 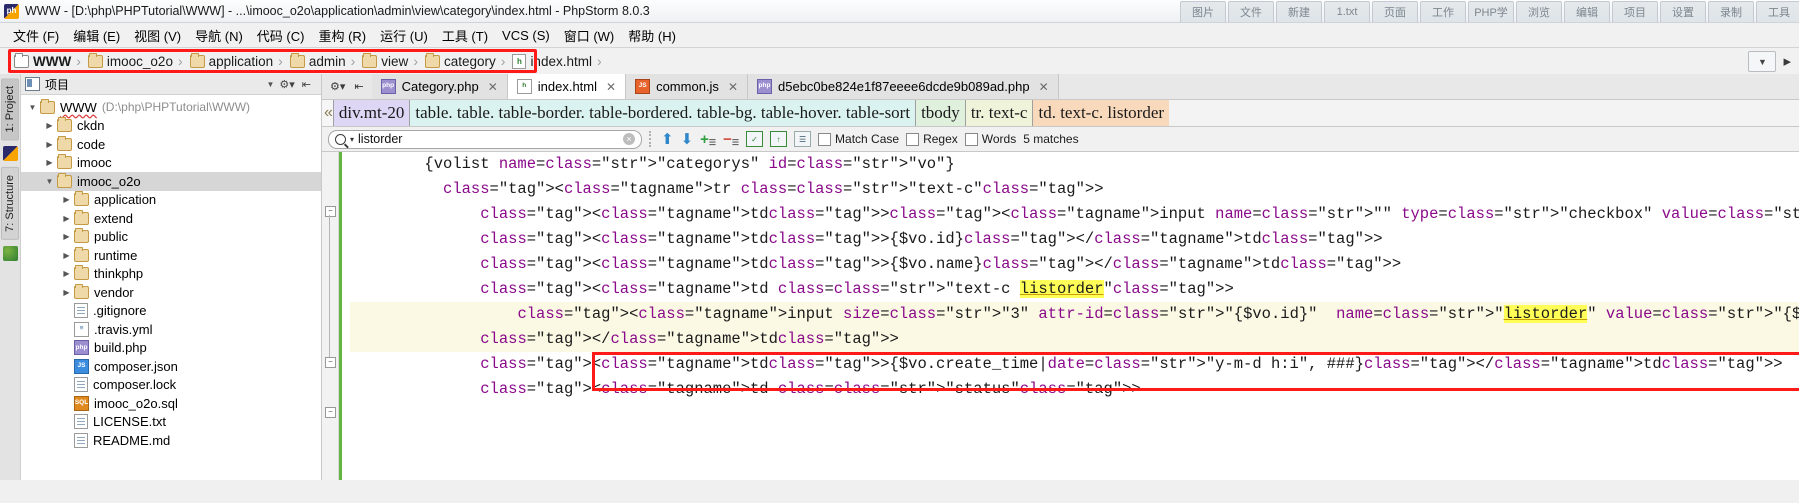 What do you see at coordinates (384, 61) in the screenshot?
I see `breadcrumb-item-view: view` at bounding box center [384, 61].